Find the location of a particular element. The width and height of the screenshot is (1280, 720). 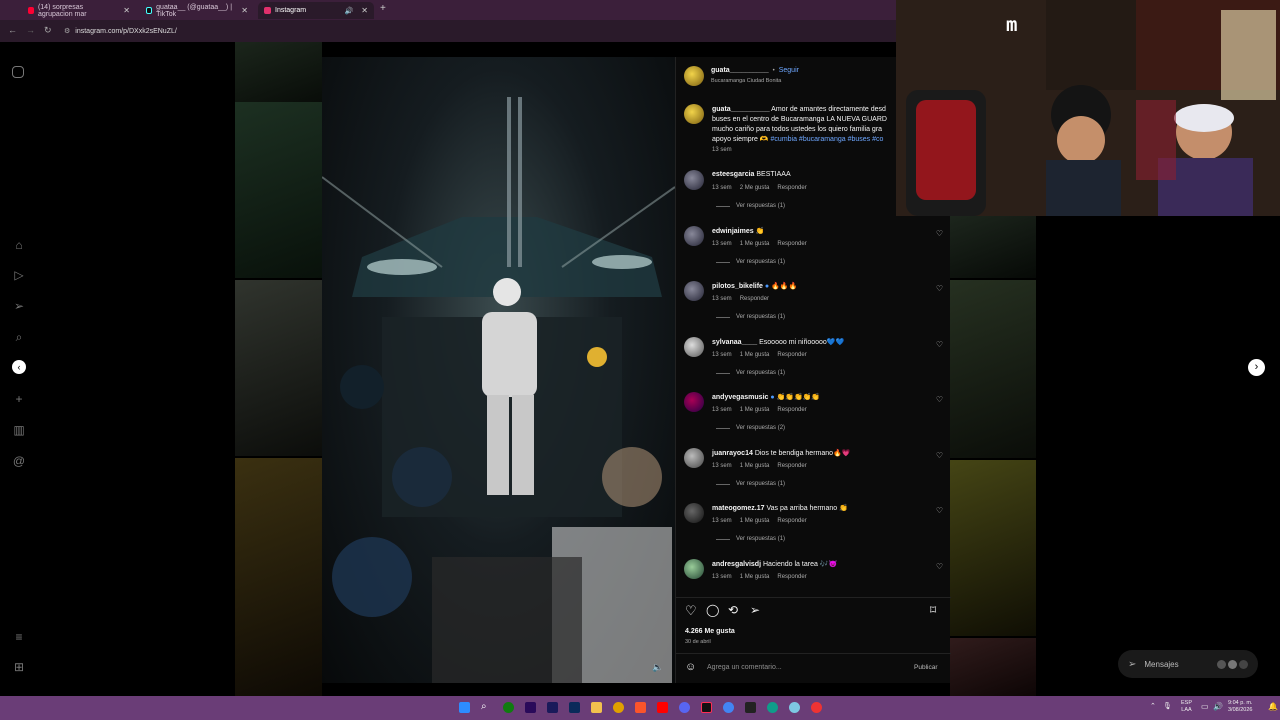

back-icon: ← is located at coordinates (12, 30).